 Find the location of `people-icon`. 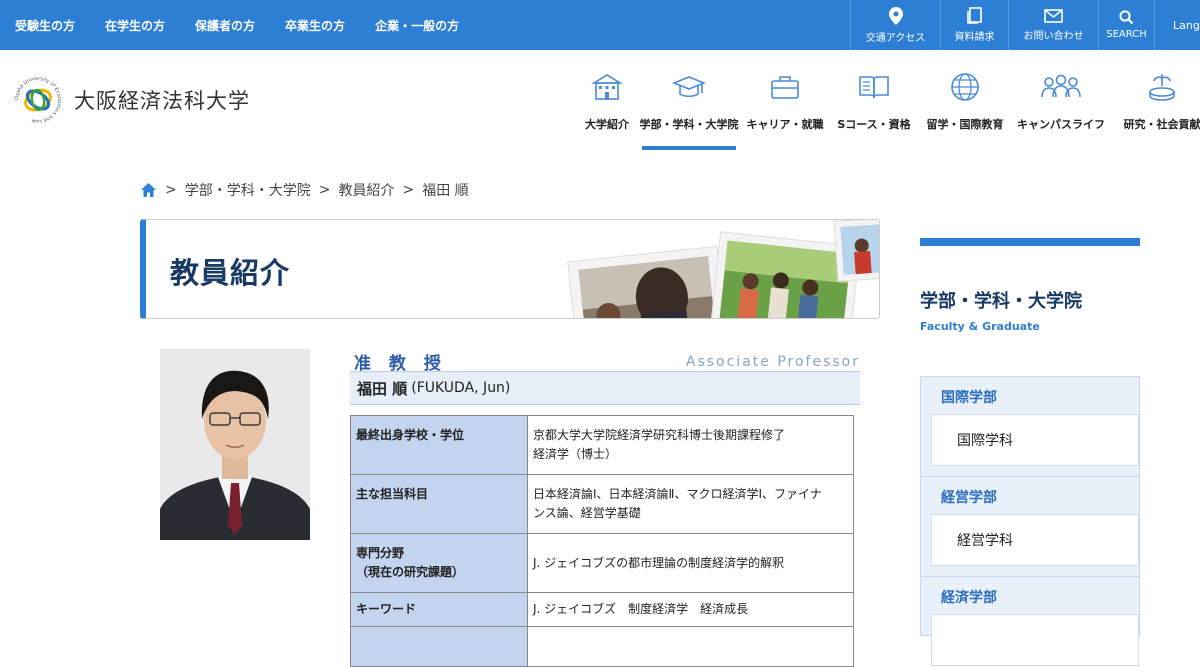

people-icon is located at coordinates (1061, 87).